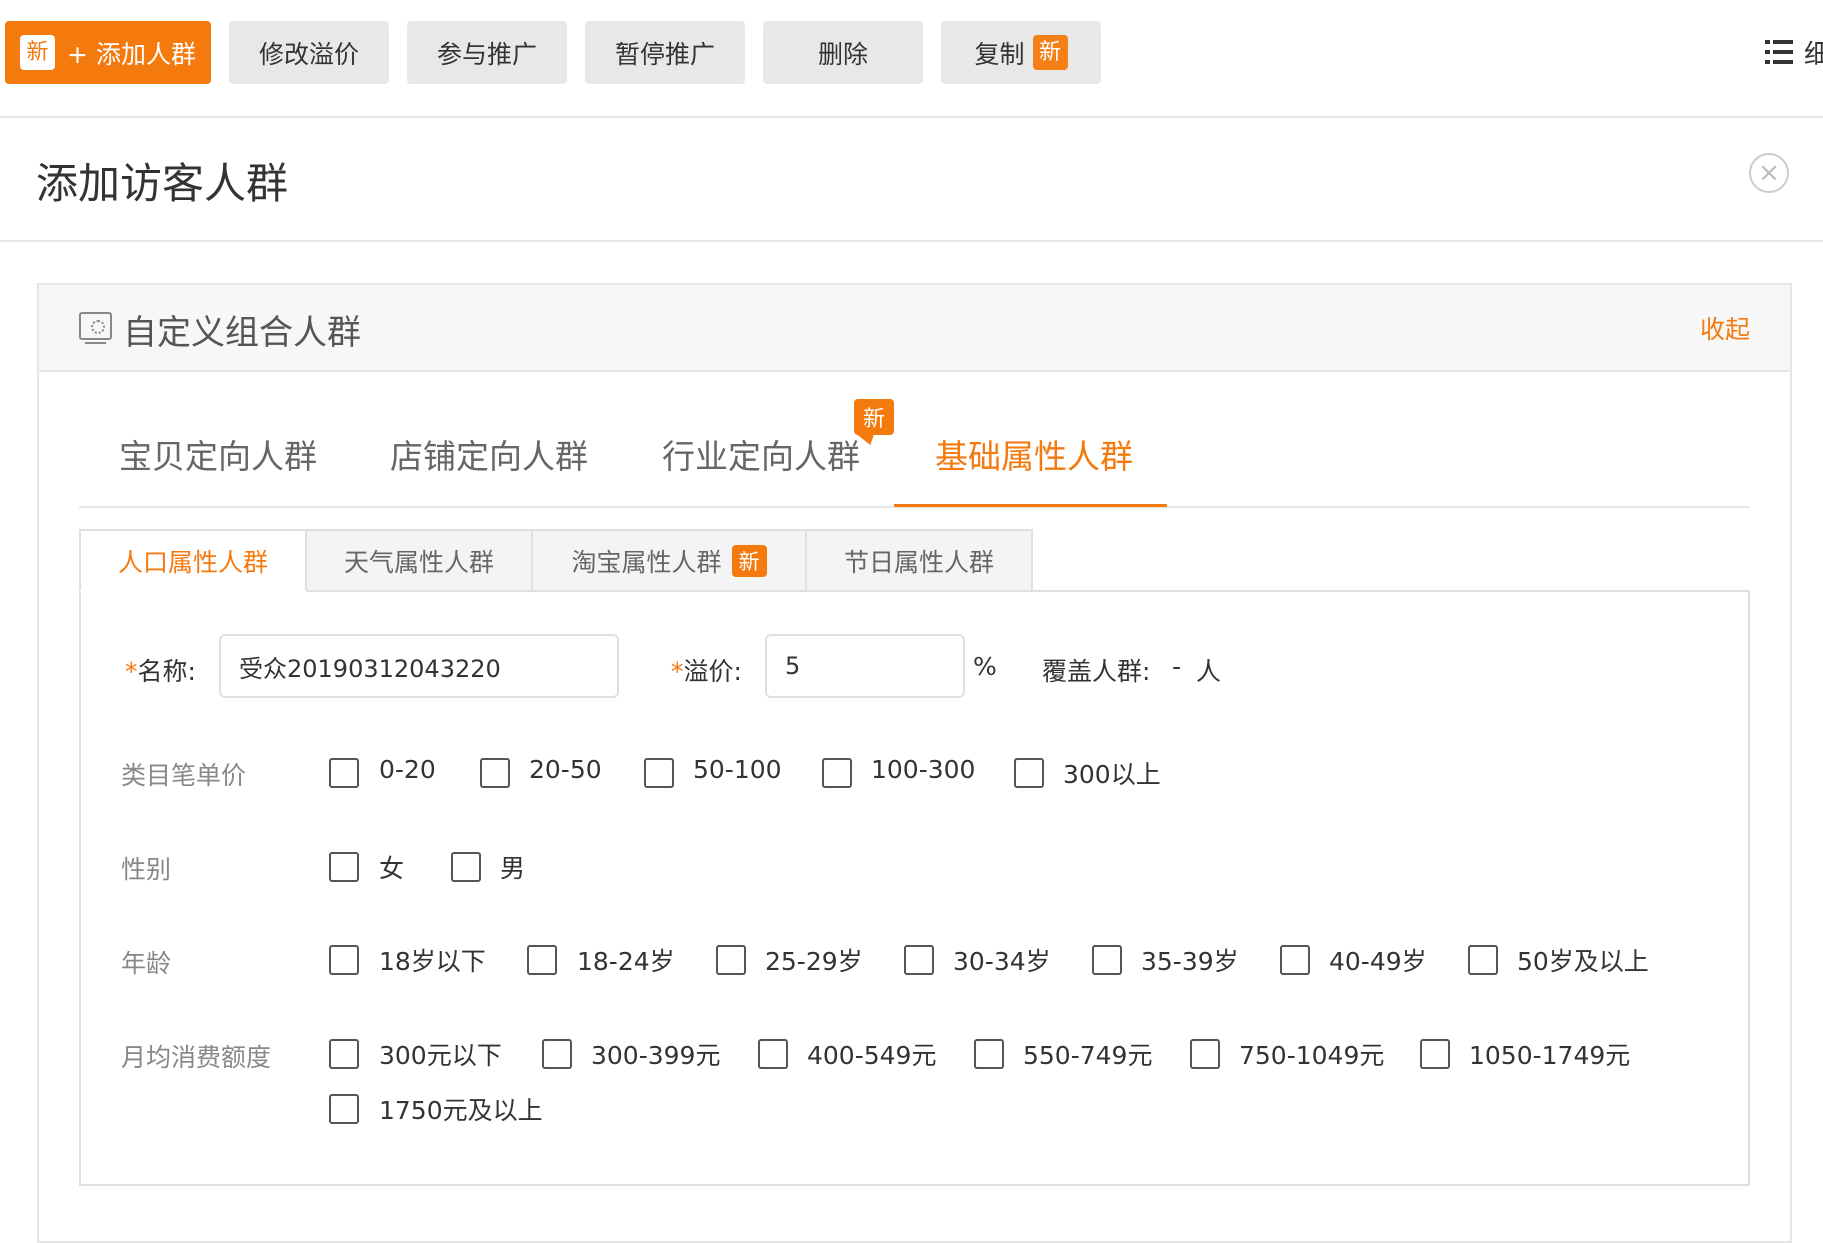  I want to click on age-30-34-checkbox, so click(919, 960).